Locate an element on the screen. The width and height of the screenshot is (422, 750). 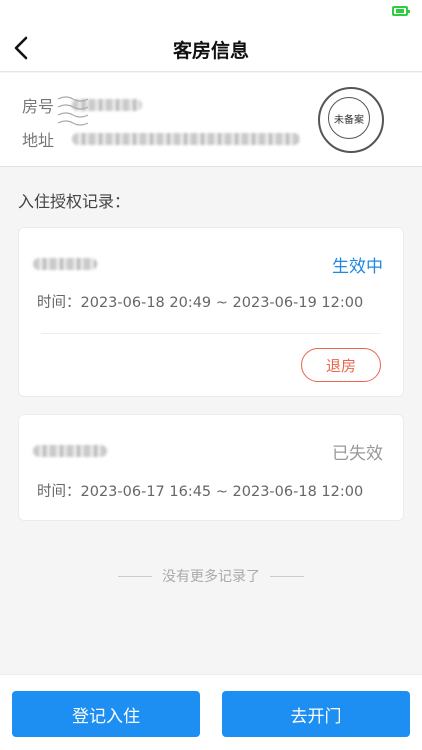
stamp-text: 未备案 is located at coordinates (349, 118).